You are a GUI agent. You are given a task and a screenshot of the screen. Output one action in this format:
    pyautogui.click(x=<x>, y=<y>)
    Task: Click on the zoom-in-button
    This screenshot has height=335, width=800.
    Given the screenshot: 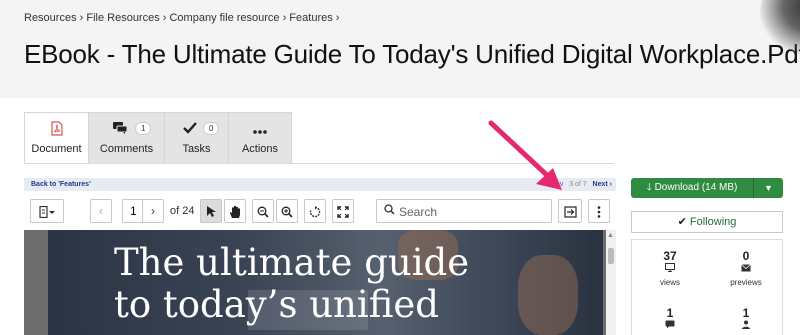 What is the action you would take?
    pyautogui.click(x=287, y=211)
    